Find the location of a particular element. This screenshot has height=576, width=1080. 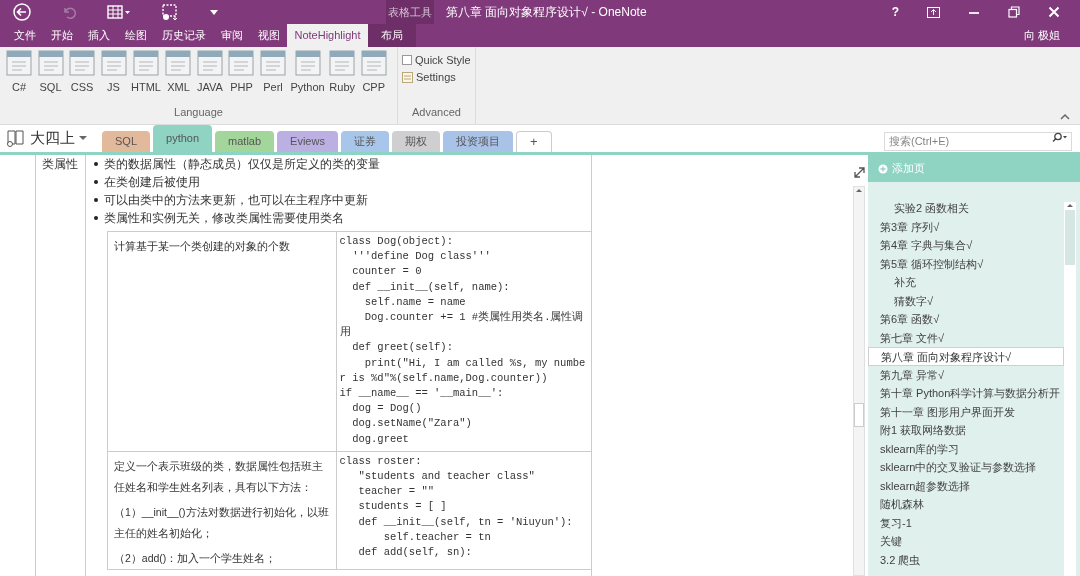

description-text: 计算基于某一个类创建的对象的个数 is located at coordinates (202, 246).